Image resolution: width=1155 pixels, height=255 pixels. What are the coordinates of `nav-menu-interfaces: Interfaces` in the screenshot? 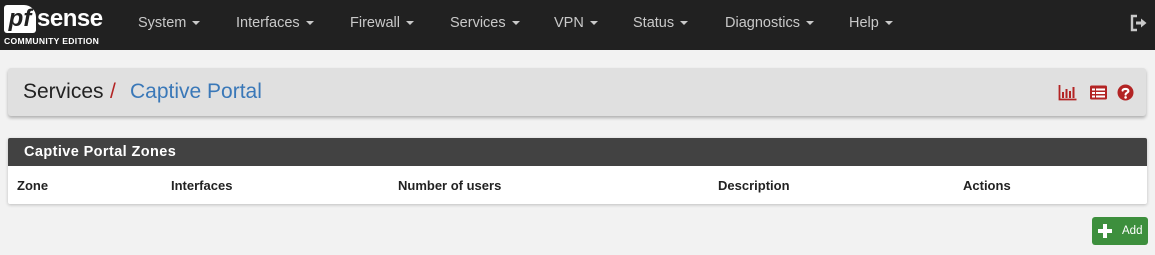 It's located at (275, 25).